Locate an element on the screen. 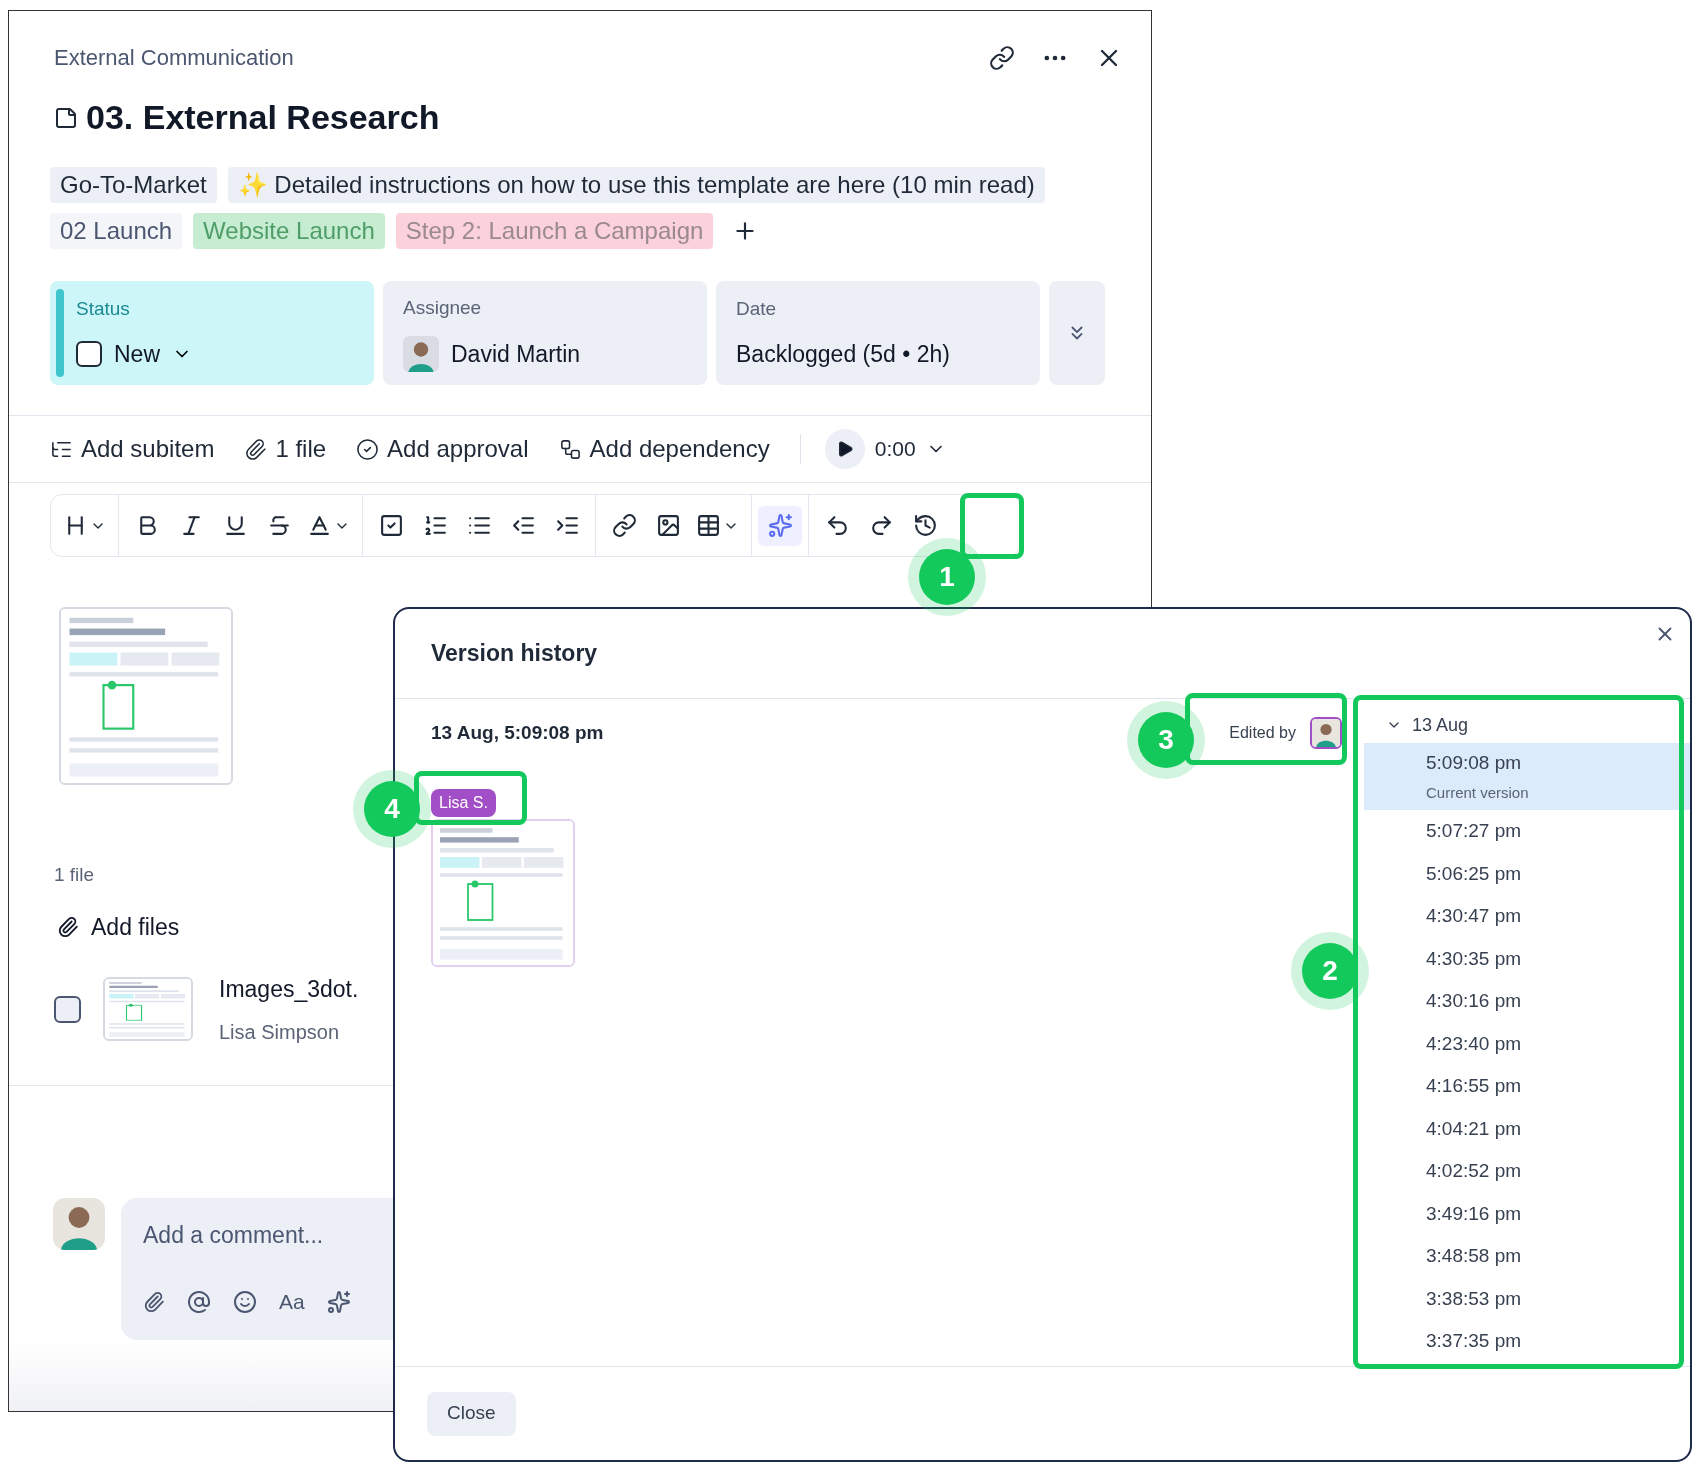 The height and width of the screenshot is (1476, 1704). field-label: Assignee is located at coordinates (443, 307).